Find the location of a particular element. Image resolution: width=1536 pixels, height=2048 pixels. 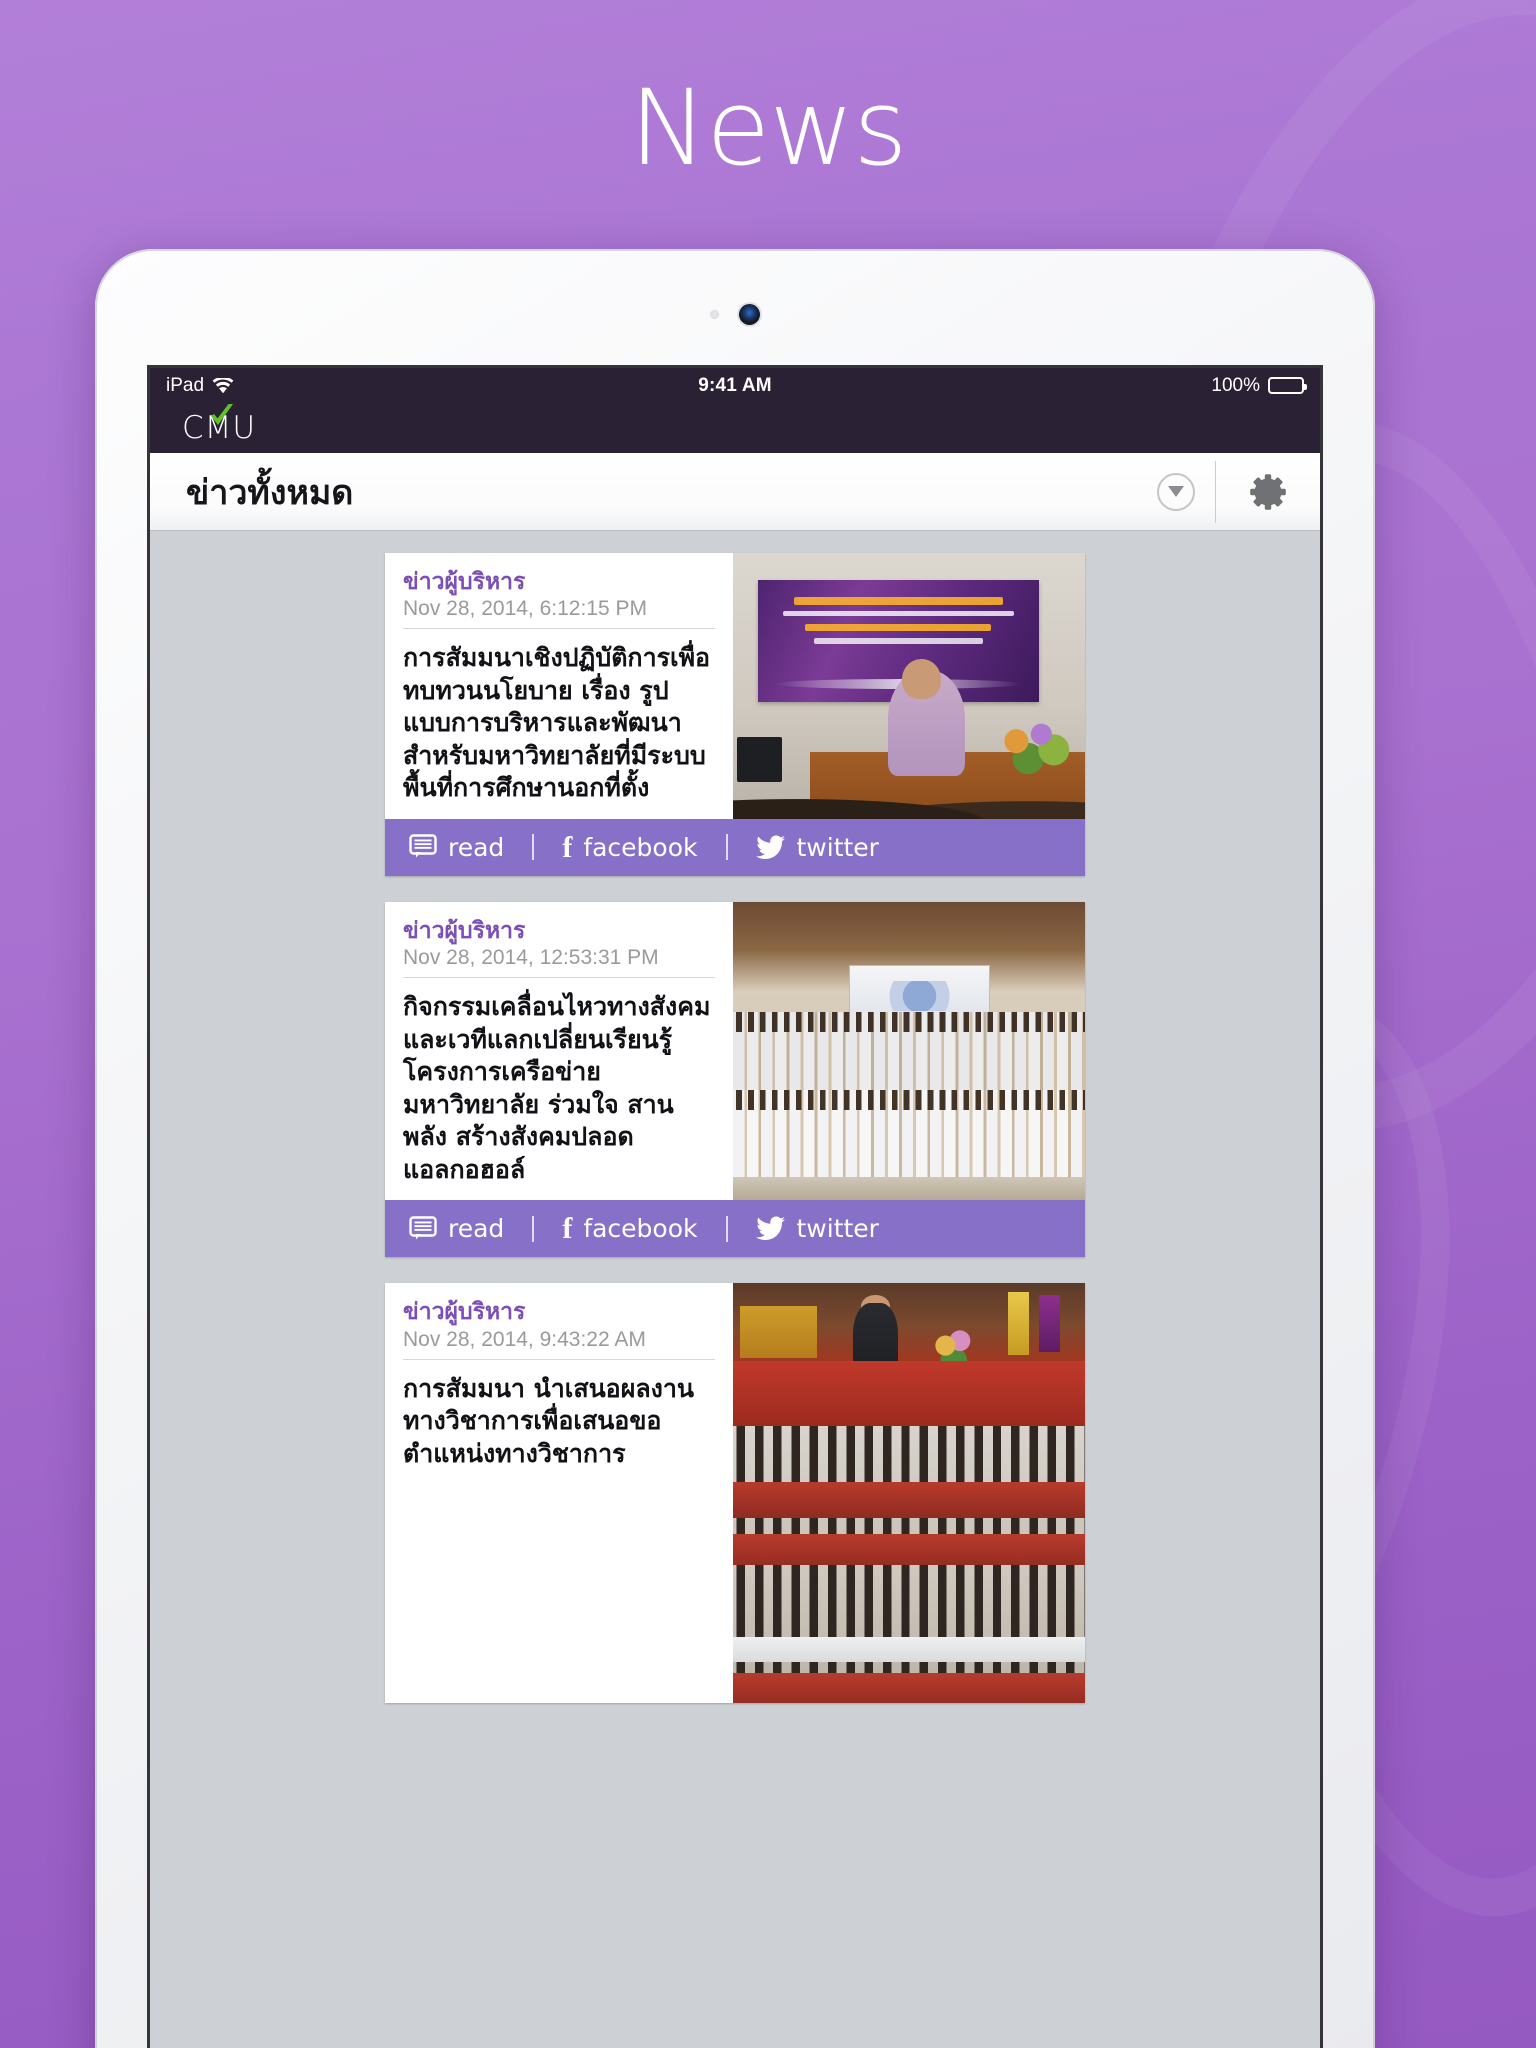

app-title-bar: ข่าวทั้งหมด is located at coordinates (735, 492).